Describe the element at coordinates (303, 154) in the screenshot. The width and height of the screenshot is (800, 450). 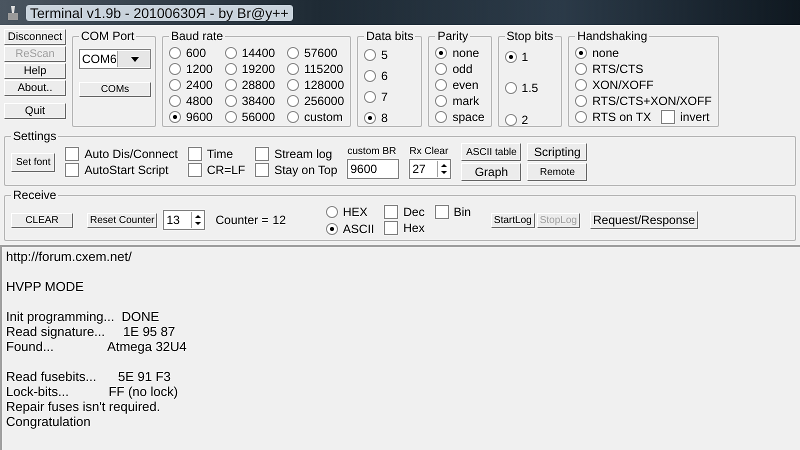
I see `checkbox-label: Stream log` at that location.